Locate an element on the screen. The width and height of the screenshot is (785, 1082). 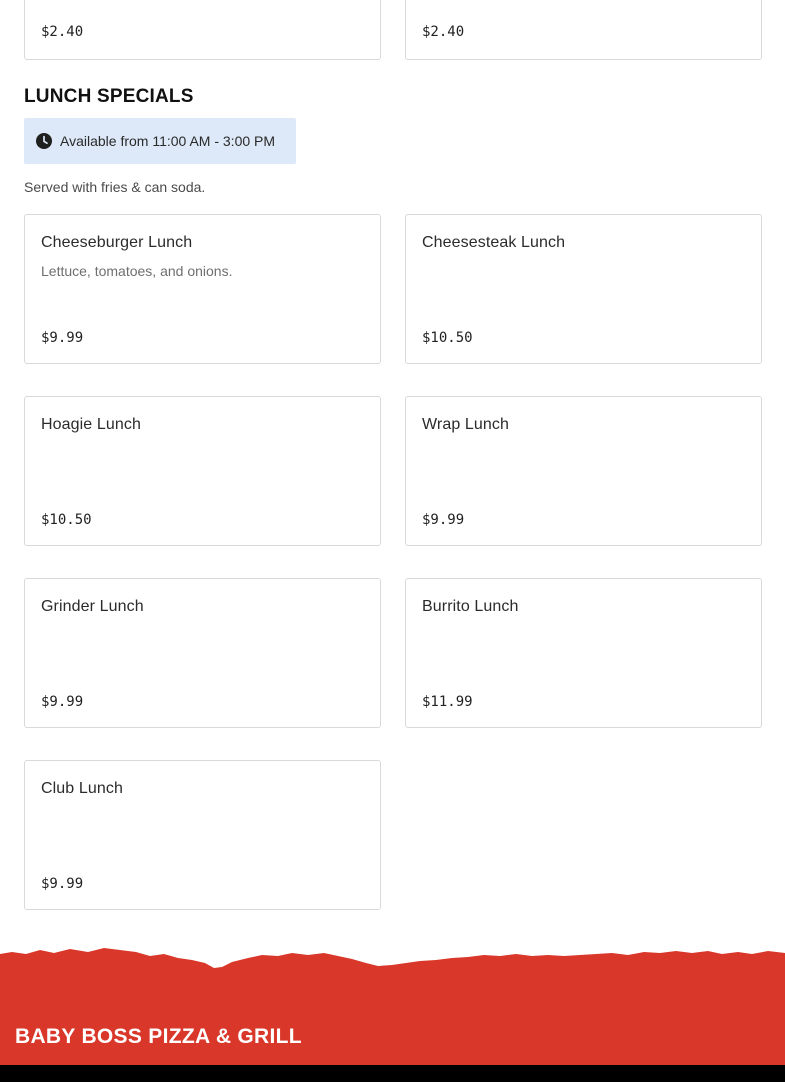
section-note: Served with fries & can soda. is located at coordinates (115, 187).